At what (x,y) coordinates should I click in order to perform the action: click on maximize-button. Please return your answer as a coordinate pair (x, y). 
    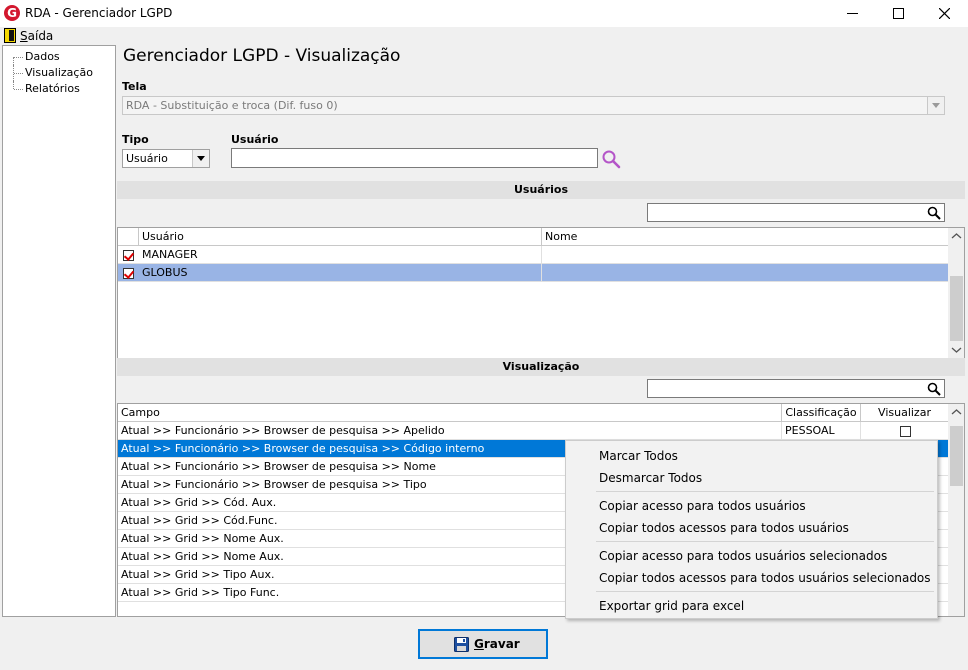
    Looking at the image, I should click on (899, 13).